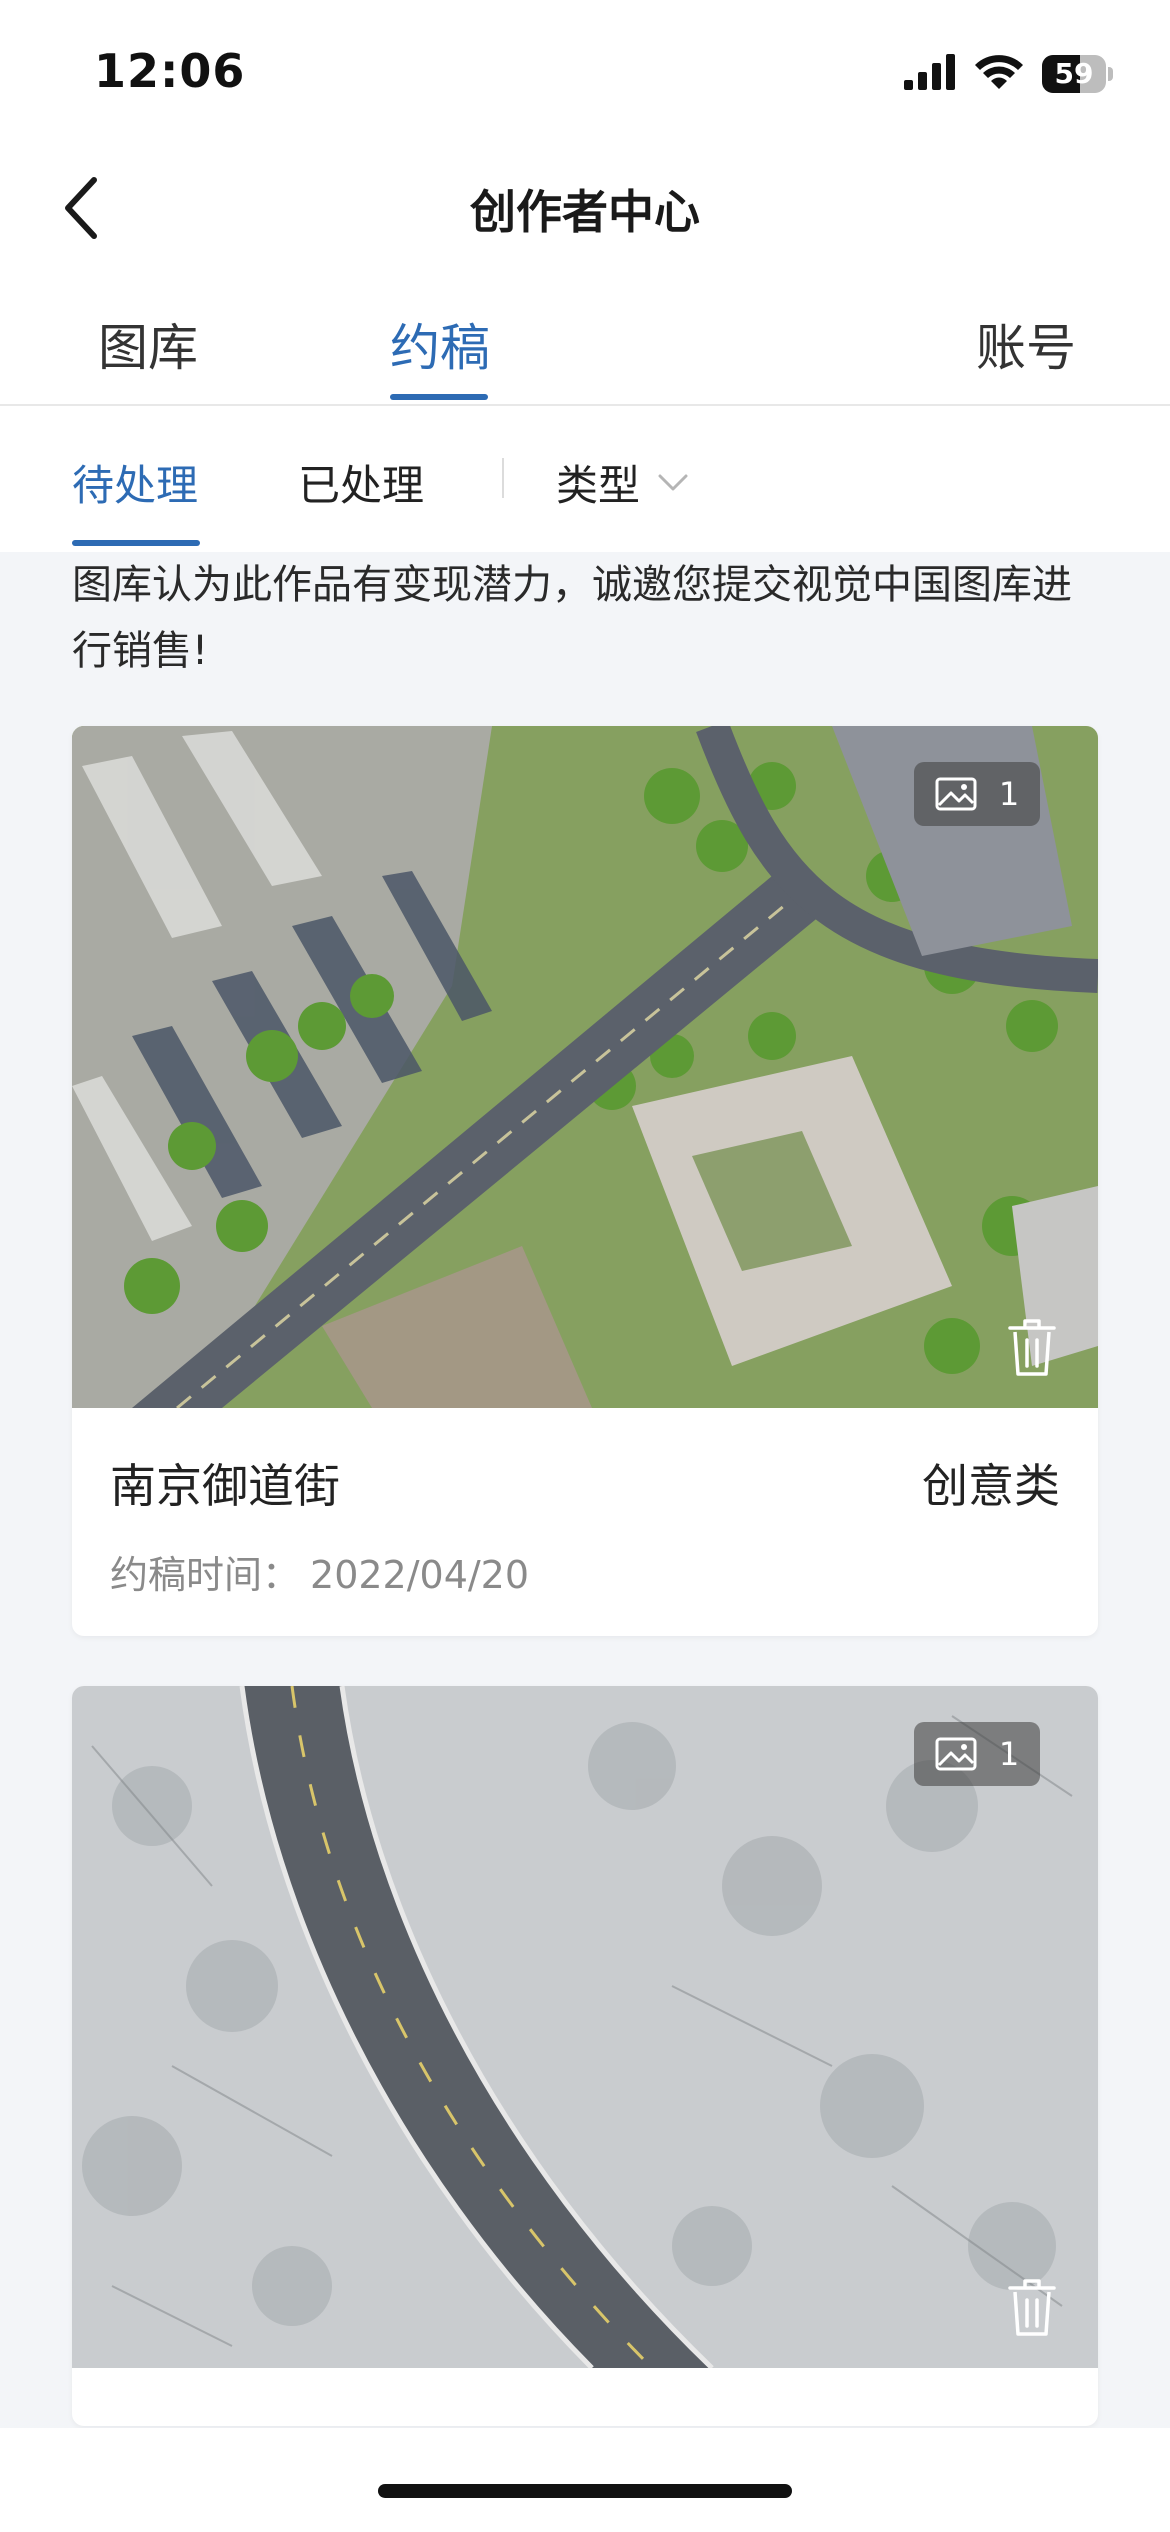 Image resolution: width=1170 pixels, height=2532 pixels. I want to click on card-date-row: 约稿时间： 2022/04/20, so click(319, 1571).